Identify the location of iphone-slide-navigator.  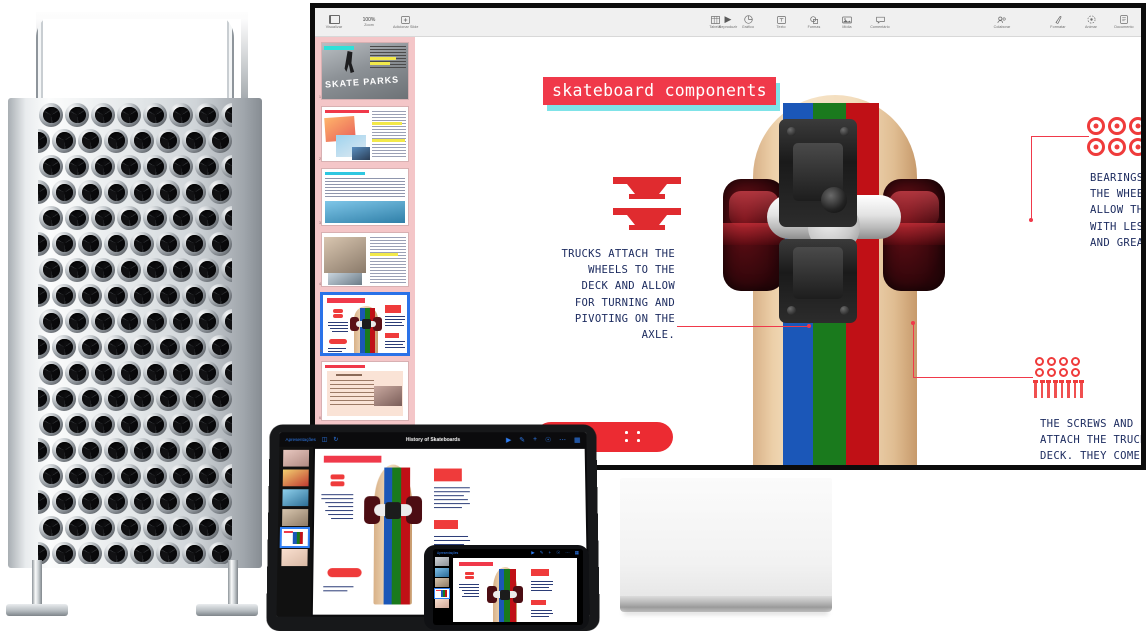
(442, 590).